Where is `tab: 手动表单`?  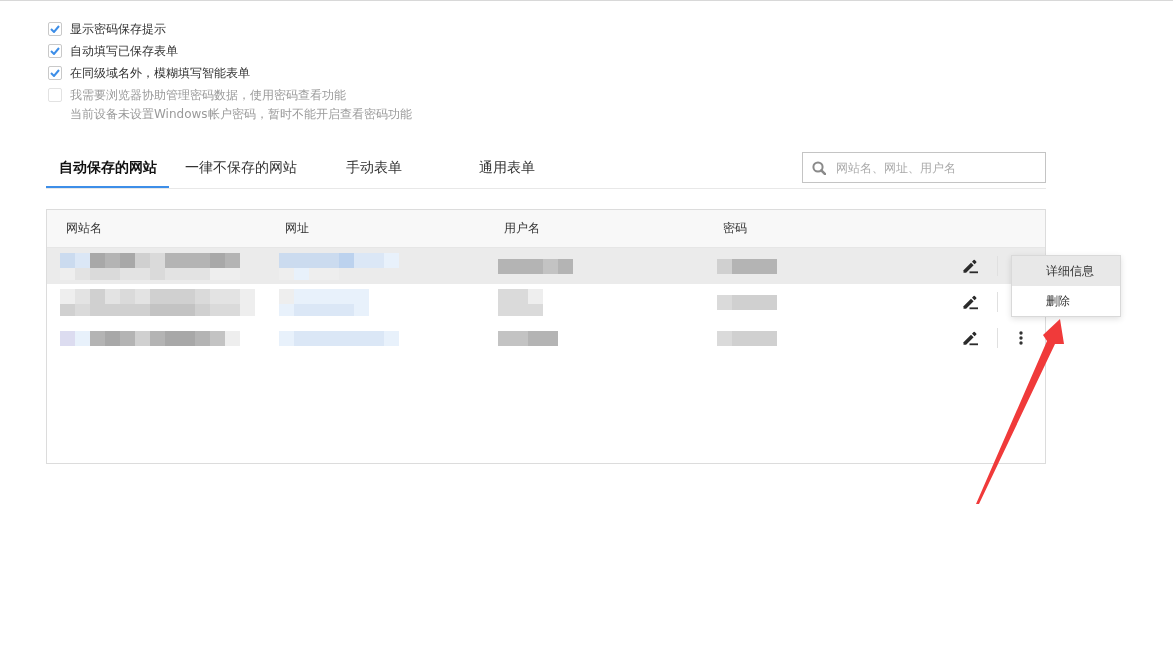 tab: 手动表单 is located at coordinates (373, 169).